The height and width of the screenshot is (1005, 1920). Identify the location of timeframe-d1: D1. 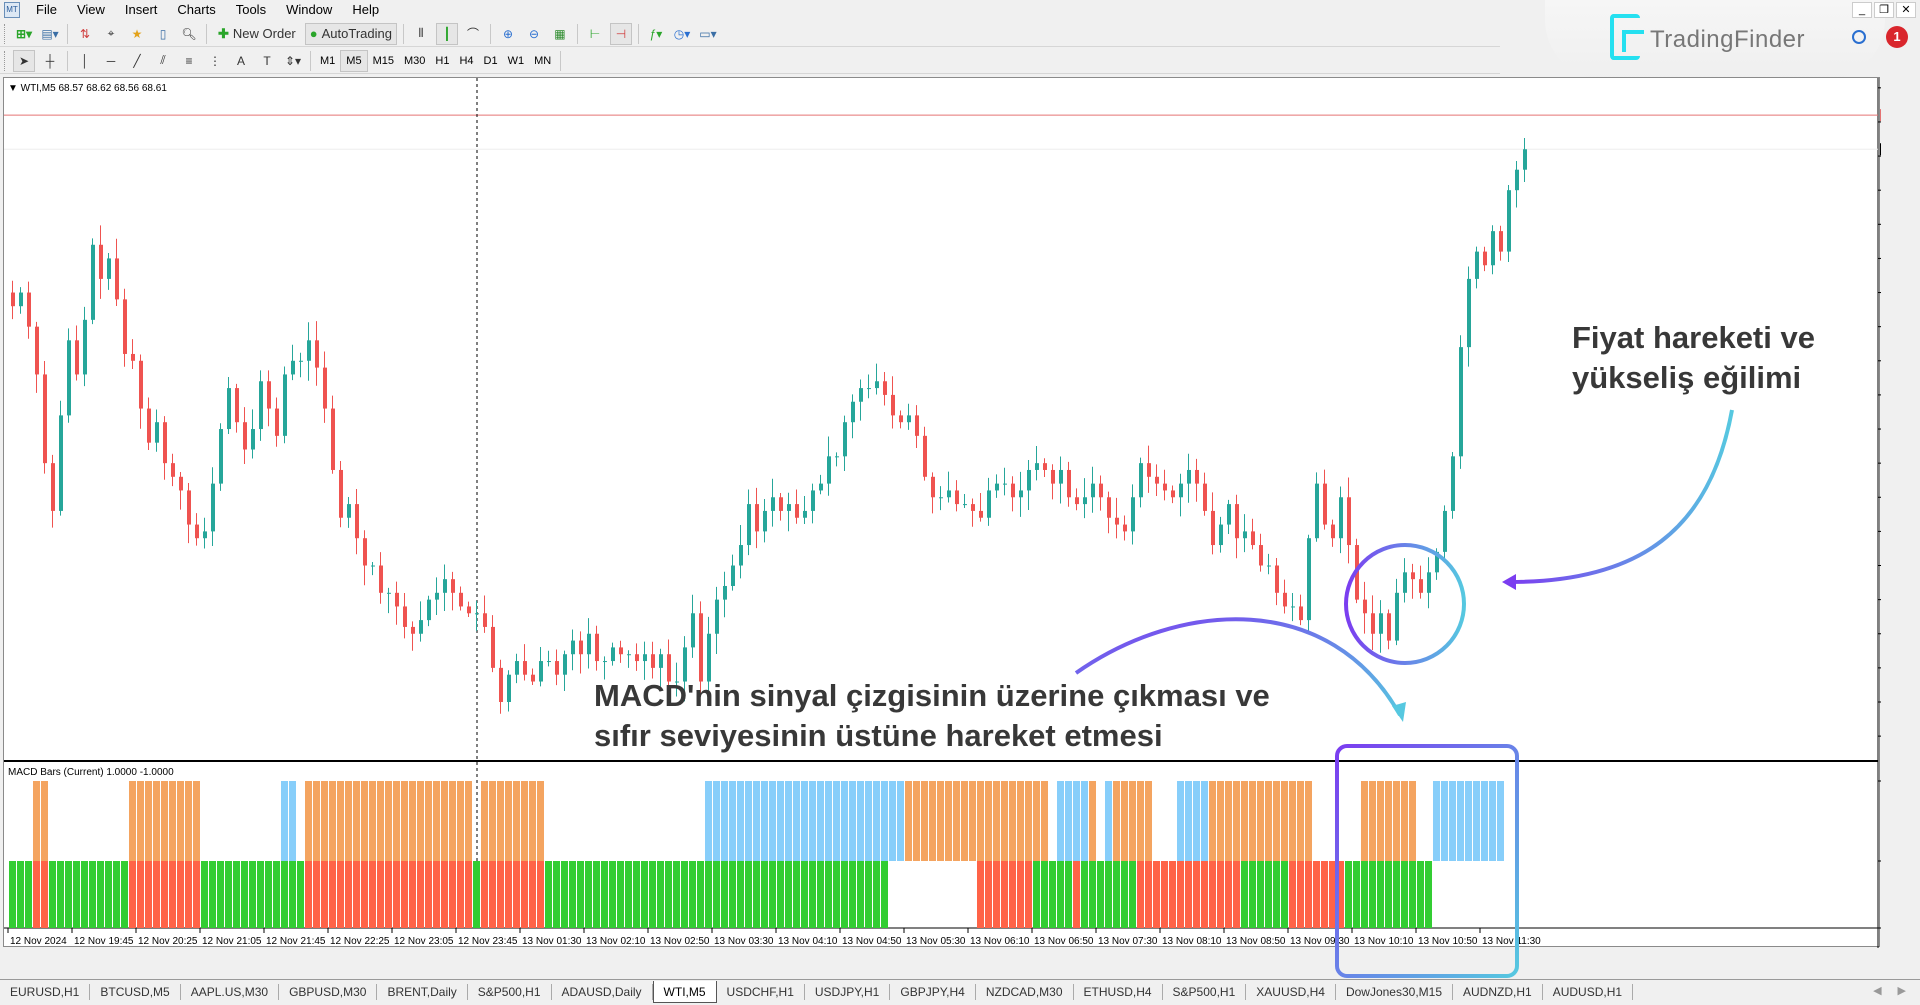
(491, 61).